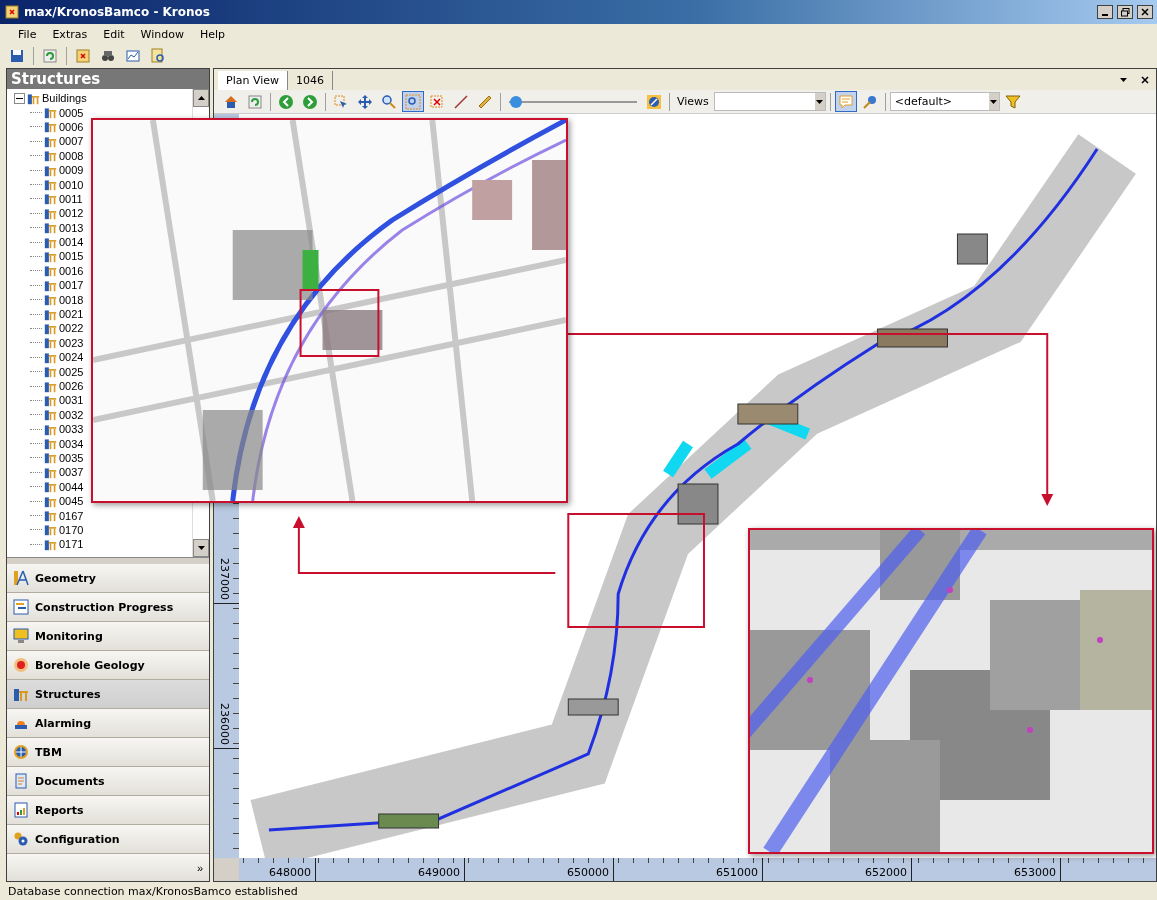 The height and width of the screenshot is (900, 1157). Describe the element at coordinates (1105, 12) in the screenshot. I see `minimize-button` at that location.